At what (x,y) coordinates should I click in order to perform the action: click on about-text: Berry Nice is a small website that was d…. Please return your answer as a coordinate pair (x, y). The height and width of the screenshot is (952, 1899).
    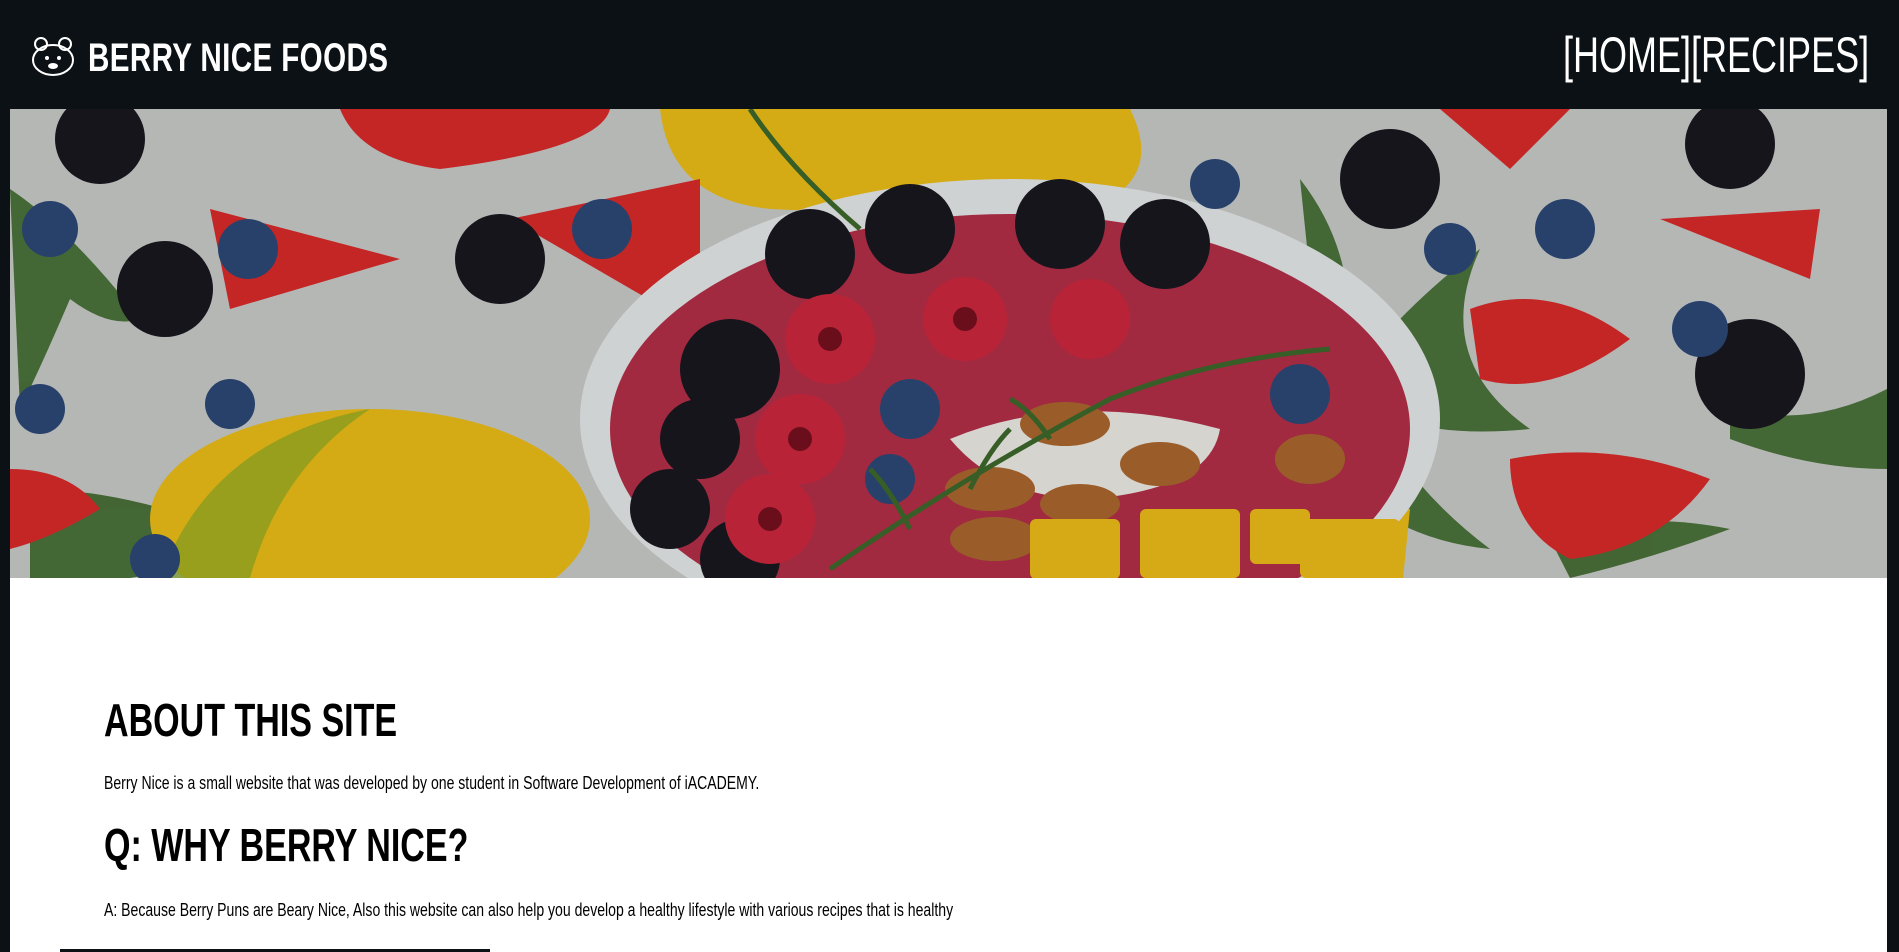
    Looking at the image, I should click on (432, 783).